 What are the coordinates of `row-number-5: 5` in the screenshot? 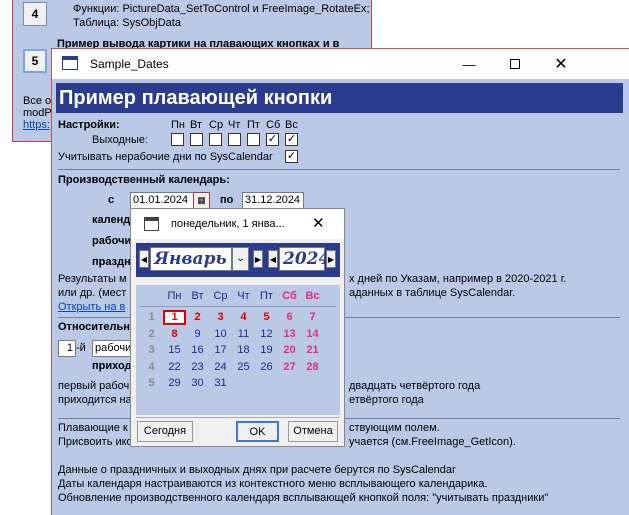 It's located at (35, 61).